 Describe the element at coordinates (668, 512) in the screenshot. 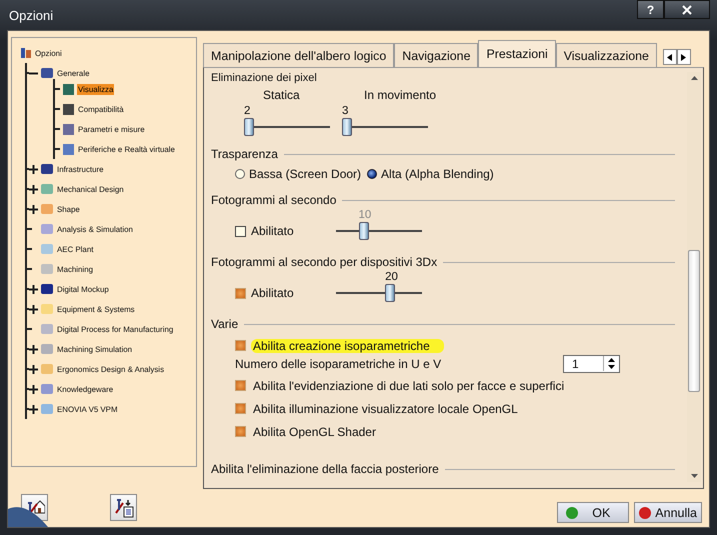

I see `dialog-button: Annulla` at that location.